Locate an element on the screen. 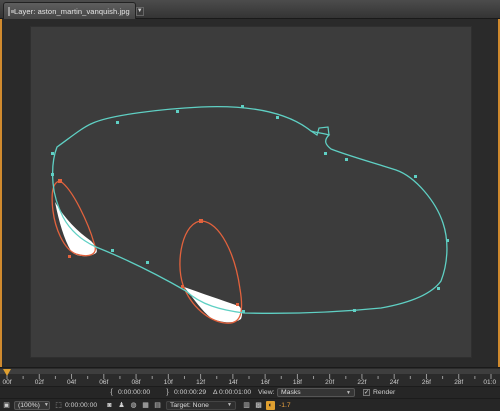 The width and height of the screenshot is (500, 411). front-wheel-mask-fill is located at coordinates (76, 229).